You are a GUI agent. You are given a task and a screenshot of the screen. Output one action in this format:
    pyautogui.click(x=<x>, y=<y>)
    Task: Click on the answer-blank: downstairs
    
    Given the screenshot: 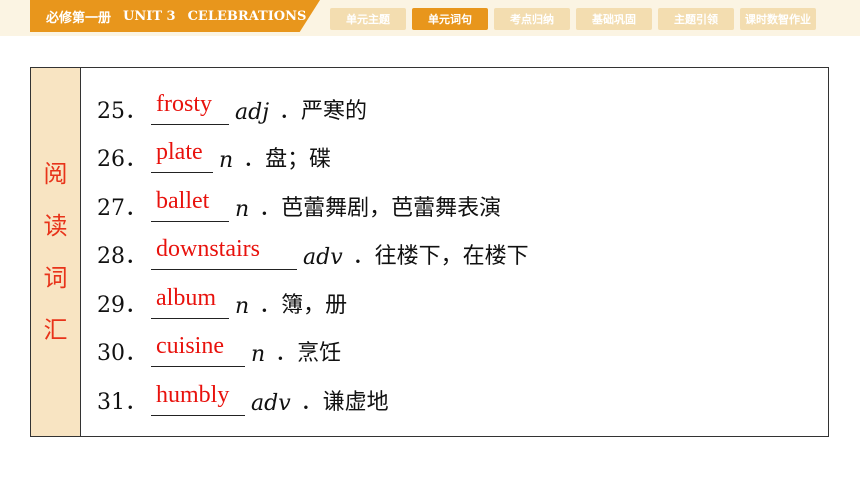 What is the action you would take?
    pyautogui.click(x=224, y=253)
    